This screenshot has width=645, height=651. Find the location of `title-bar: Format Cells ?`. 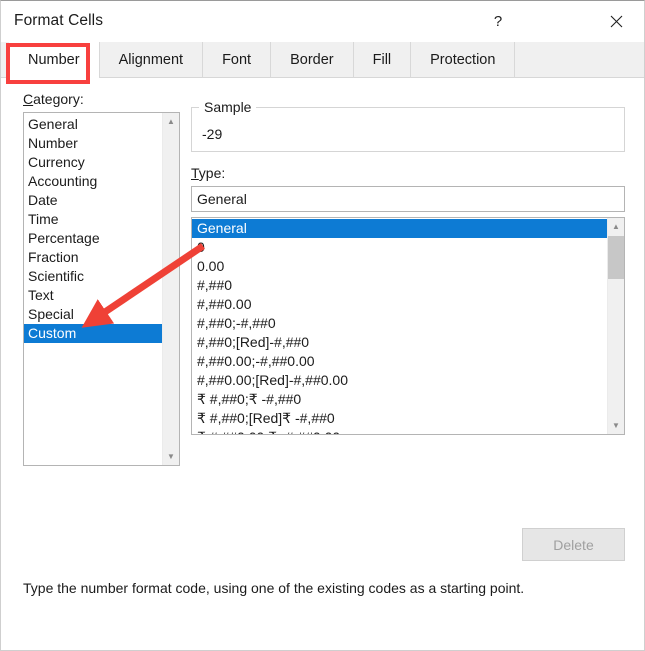

title-bar: Format Cells ? is located at coordinates (322, 21).